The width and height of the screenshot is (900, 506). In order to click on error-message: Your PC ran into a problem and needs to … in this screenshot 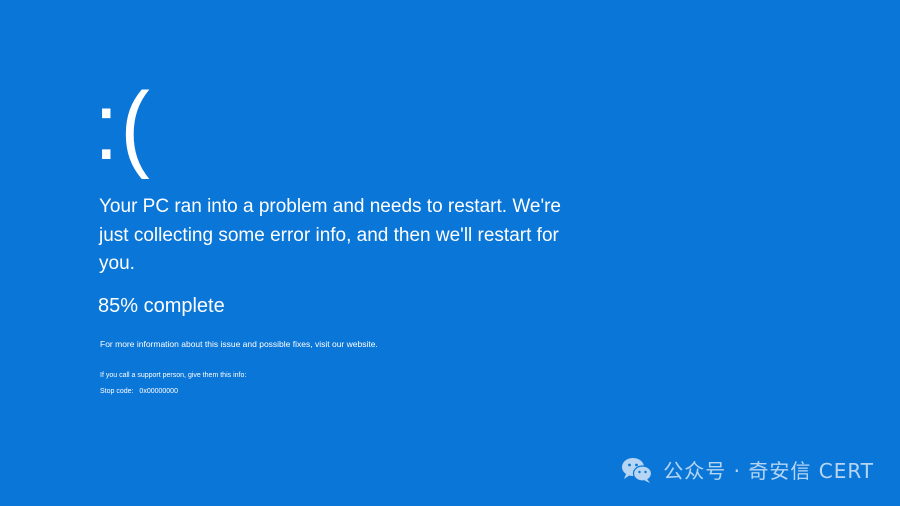, I will do `click(330, 235)`.